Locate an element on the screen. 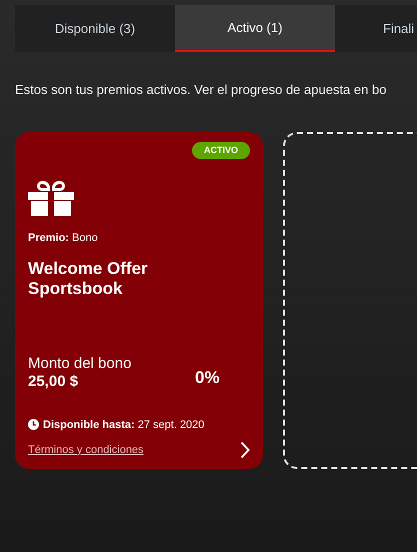 This screenshot has width=417, height=552. gift-icon is located at coordinates (51, 197).